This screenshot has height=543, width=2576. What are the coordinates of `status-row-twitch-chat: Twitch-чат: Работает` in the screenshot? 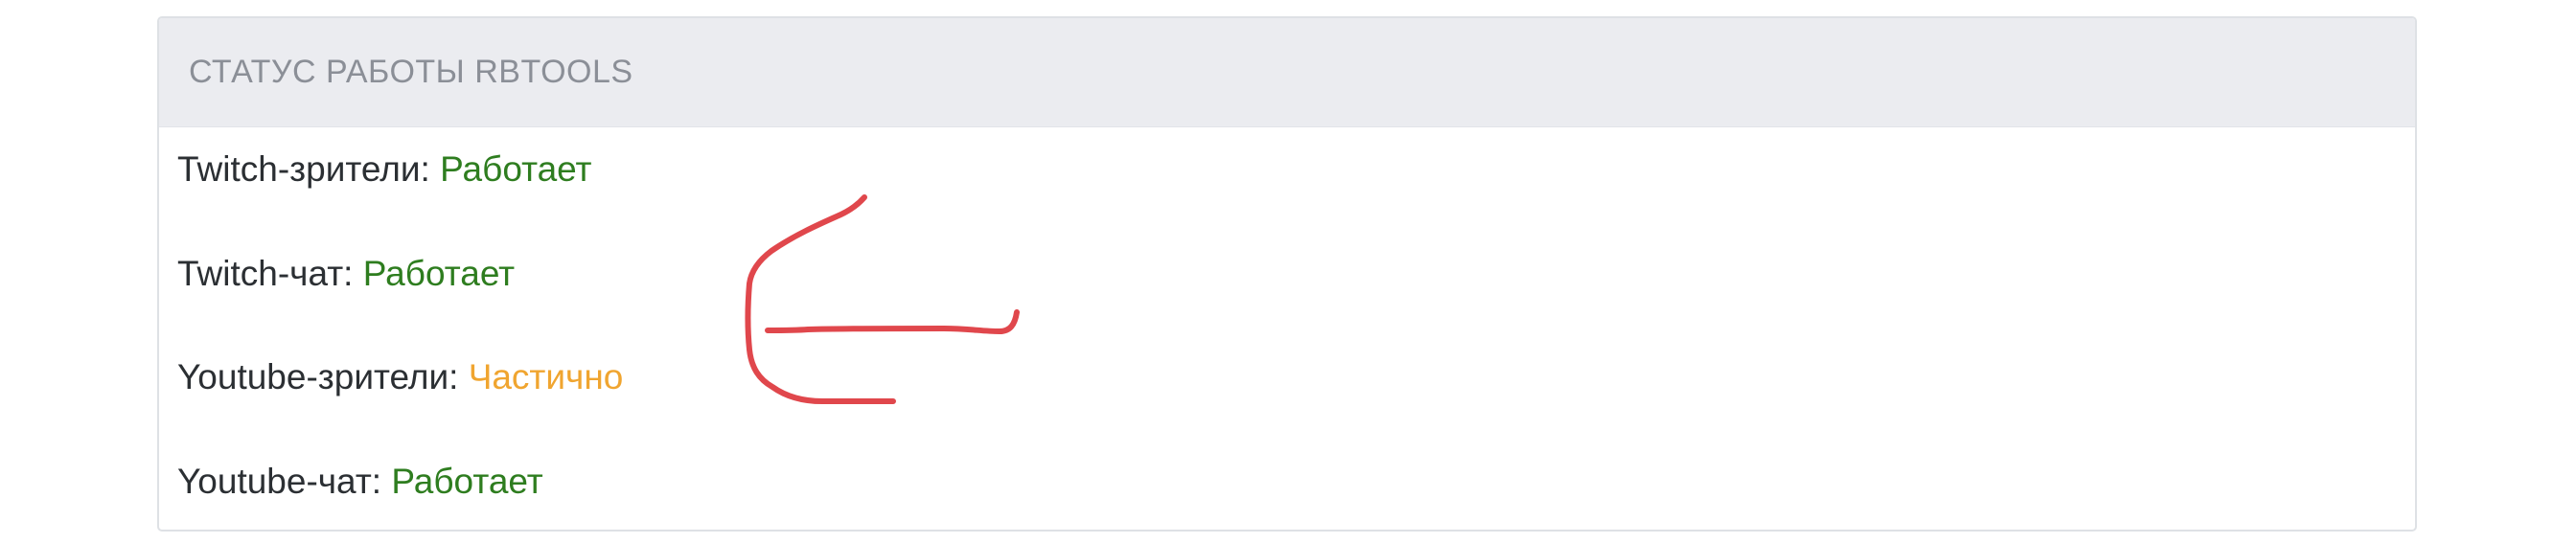 It's located at (346, 274).